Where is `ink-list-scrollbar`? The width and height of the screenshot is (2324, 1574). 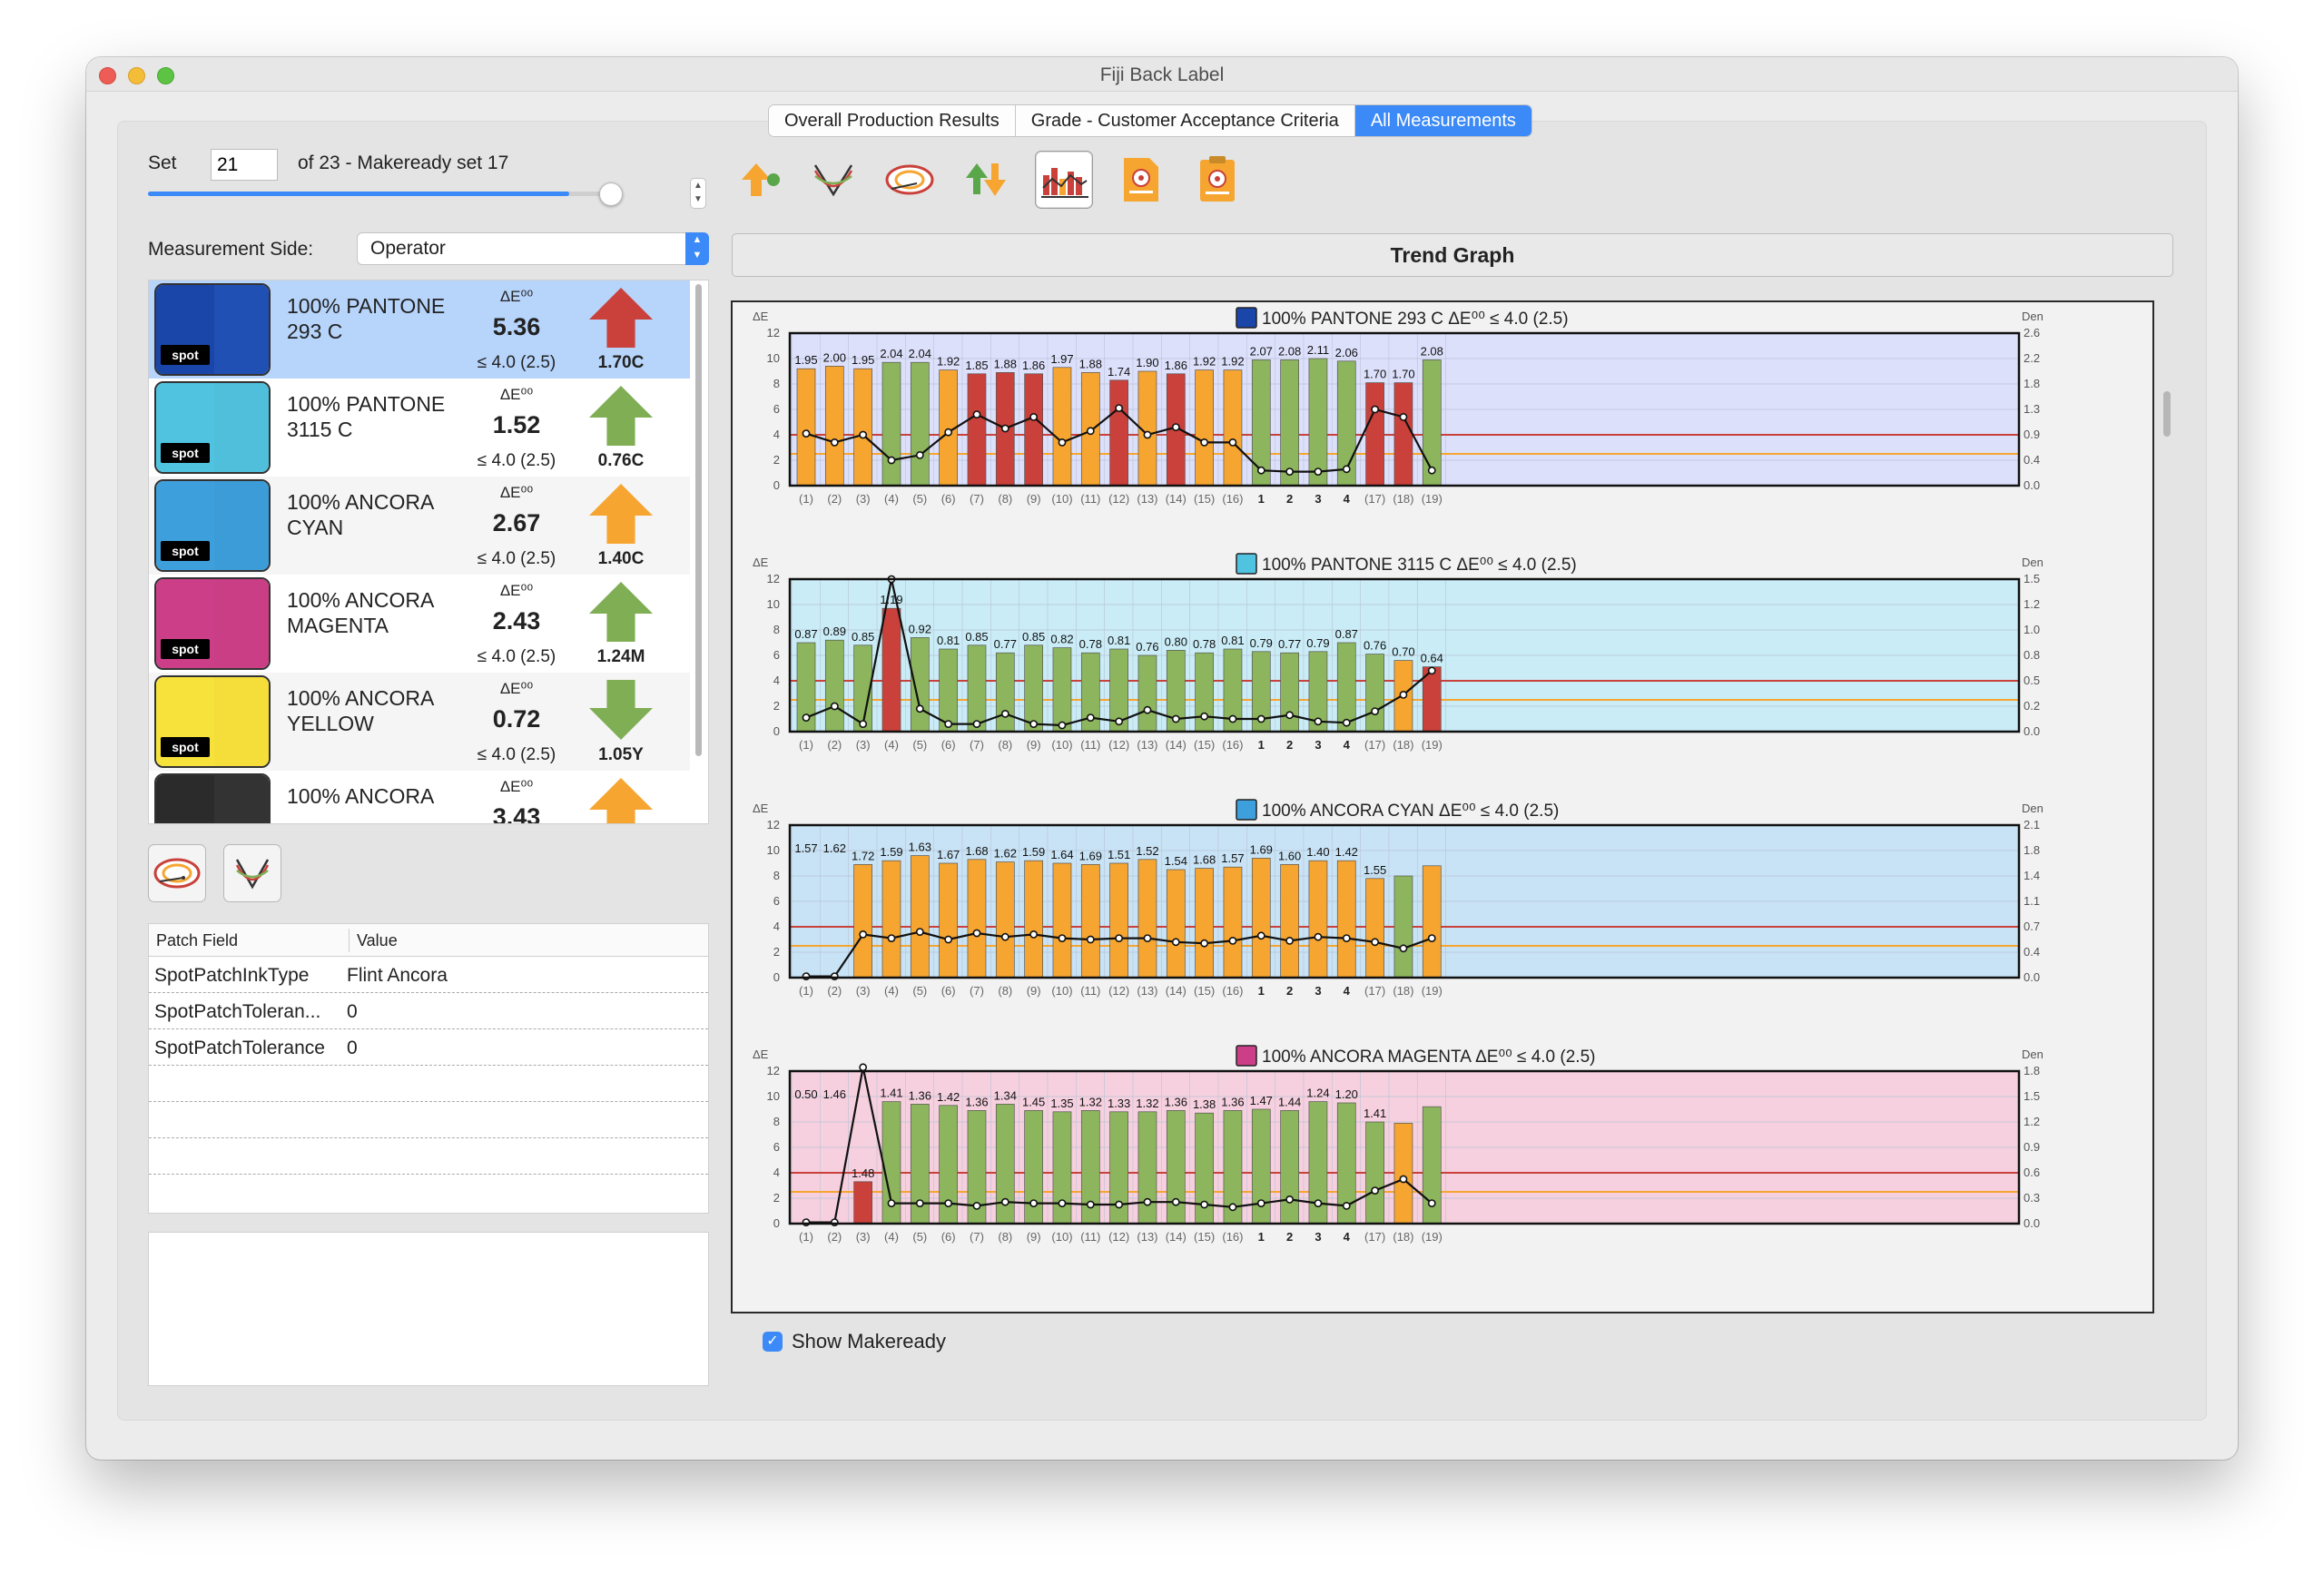
ink-list-scrollbar is located at coordinates (698, 547).